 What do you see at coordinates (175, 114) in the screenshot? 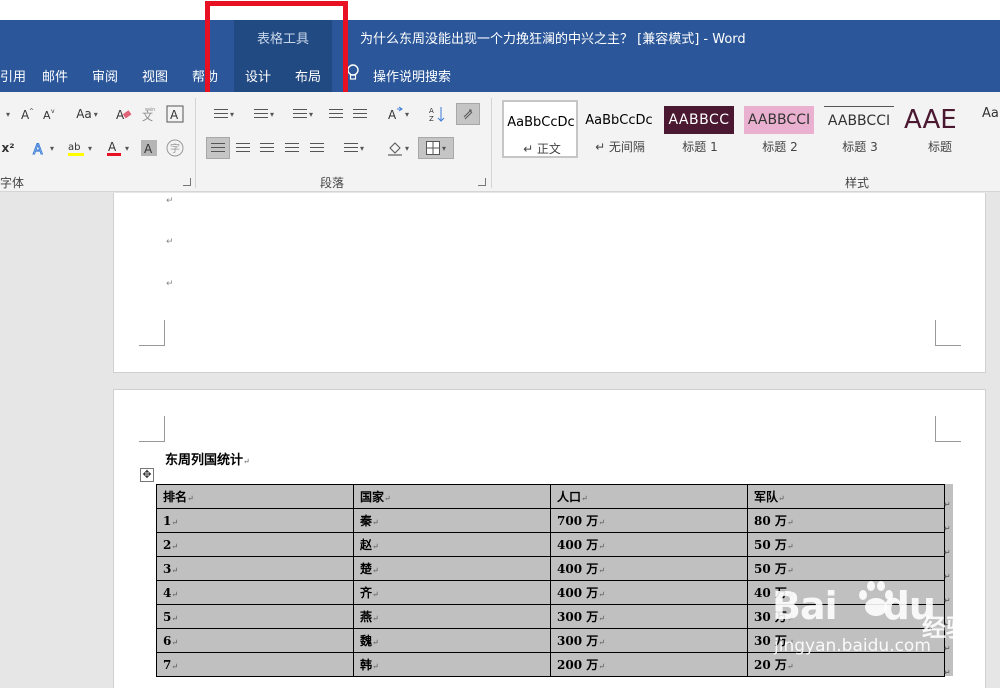
I see `character-border-icon: A` at bounding box center [175, 114].